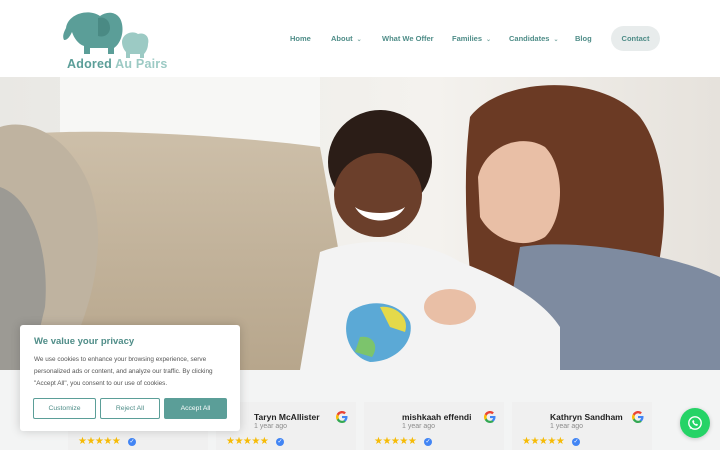 Image resolution: width=720 pixels, height=450 pixels. Describe the element at coordinates (141, 64) in the screenshot. I see `brand-name-part2: Au Pairs` at that location.